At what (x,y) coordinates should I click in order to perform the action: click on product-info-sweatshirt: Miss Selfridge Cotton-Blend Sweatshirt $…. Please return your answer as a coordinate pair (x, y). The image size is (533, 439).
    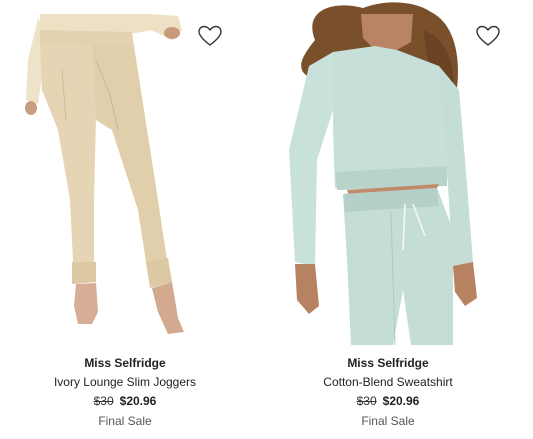
    Looking at the image, I should click on (388, 392).